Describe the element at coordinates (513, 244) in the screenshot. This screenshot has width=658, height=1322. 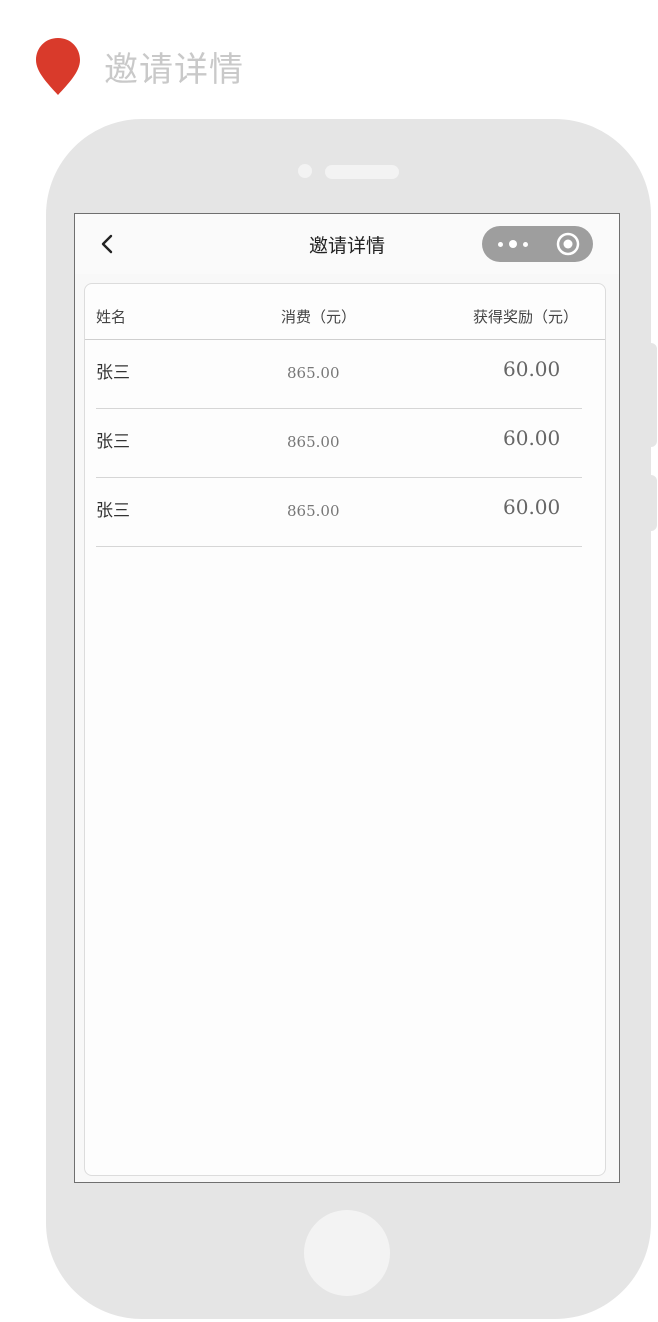
I see `more-dots-icon` at that location.